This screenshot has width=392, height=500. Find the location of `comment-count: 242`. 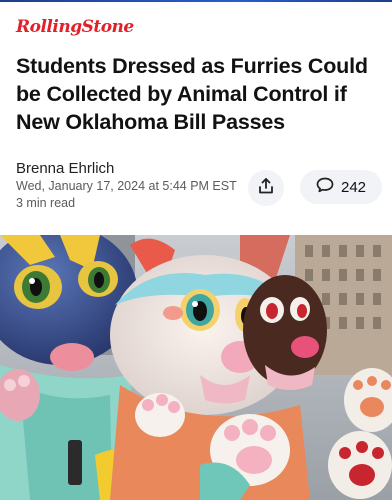

comment-count: 242 is located at coordinates (353, 187).